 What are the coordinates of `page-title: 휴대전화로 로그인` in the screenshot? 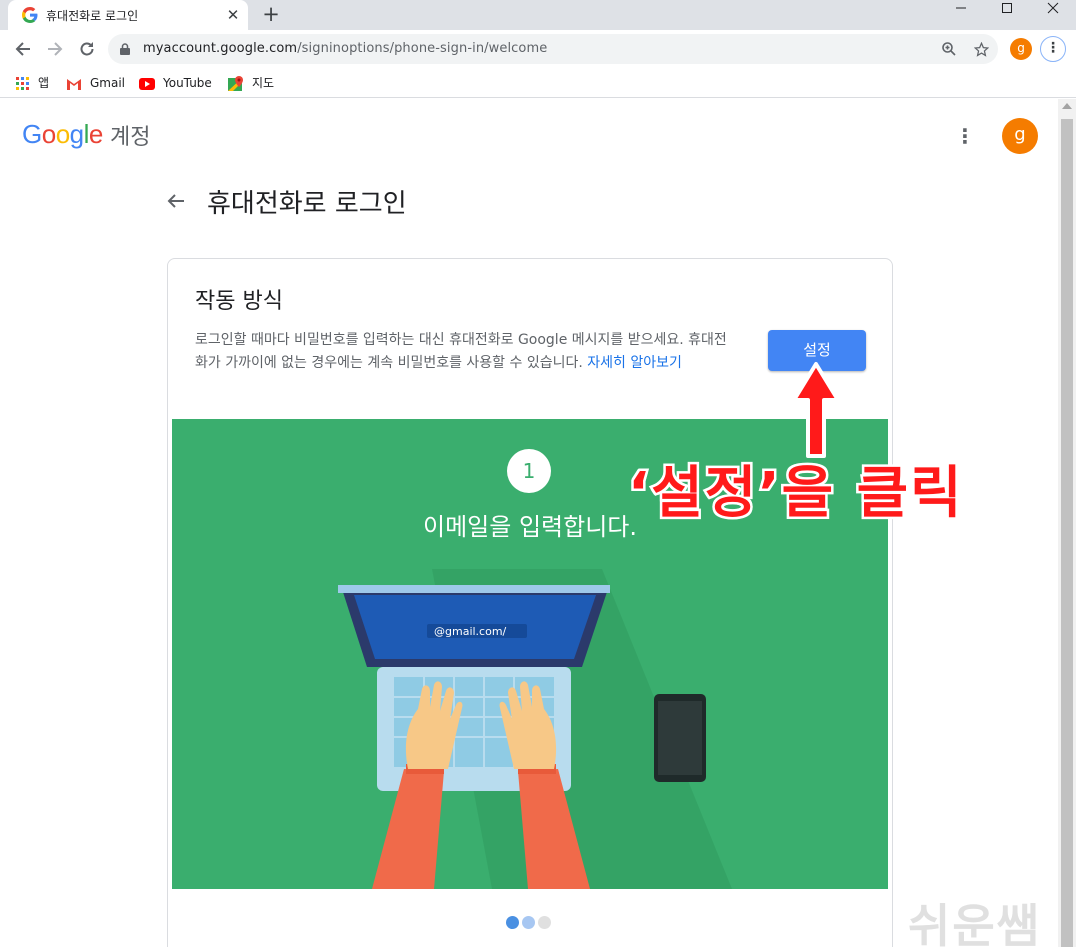 It's located at (307, 204).